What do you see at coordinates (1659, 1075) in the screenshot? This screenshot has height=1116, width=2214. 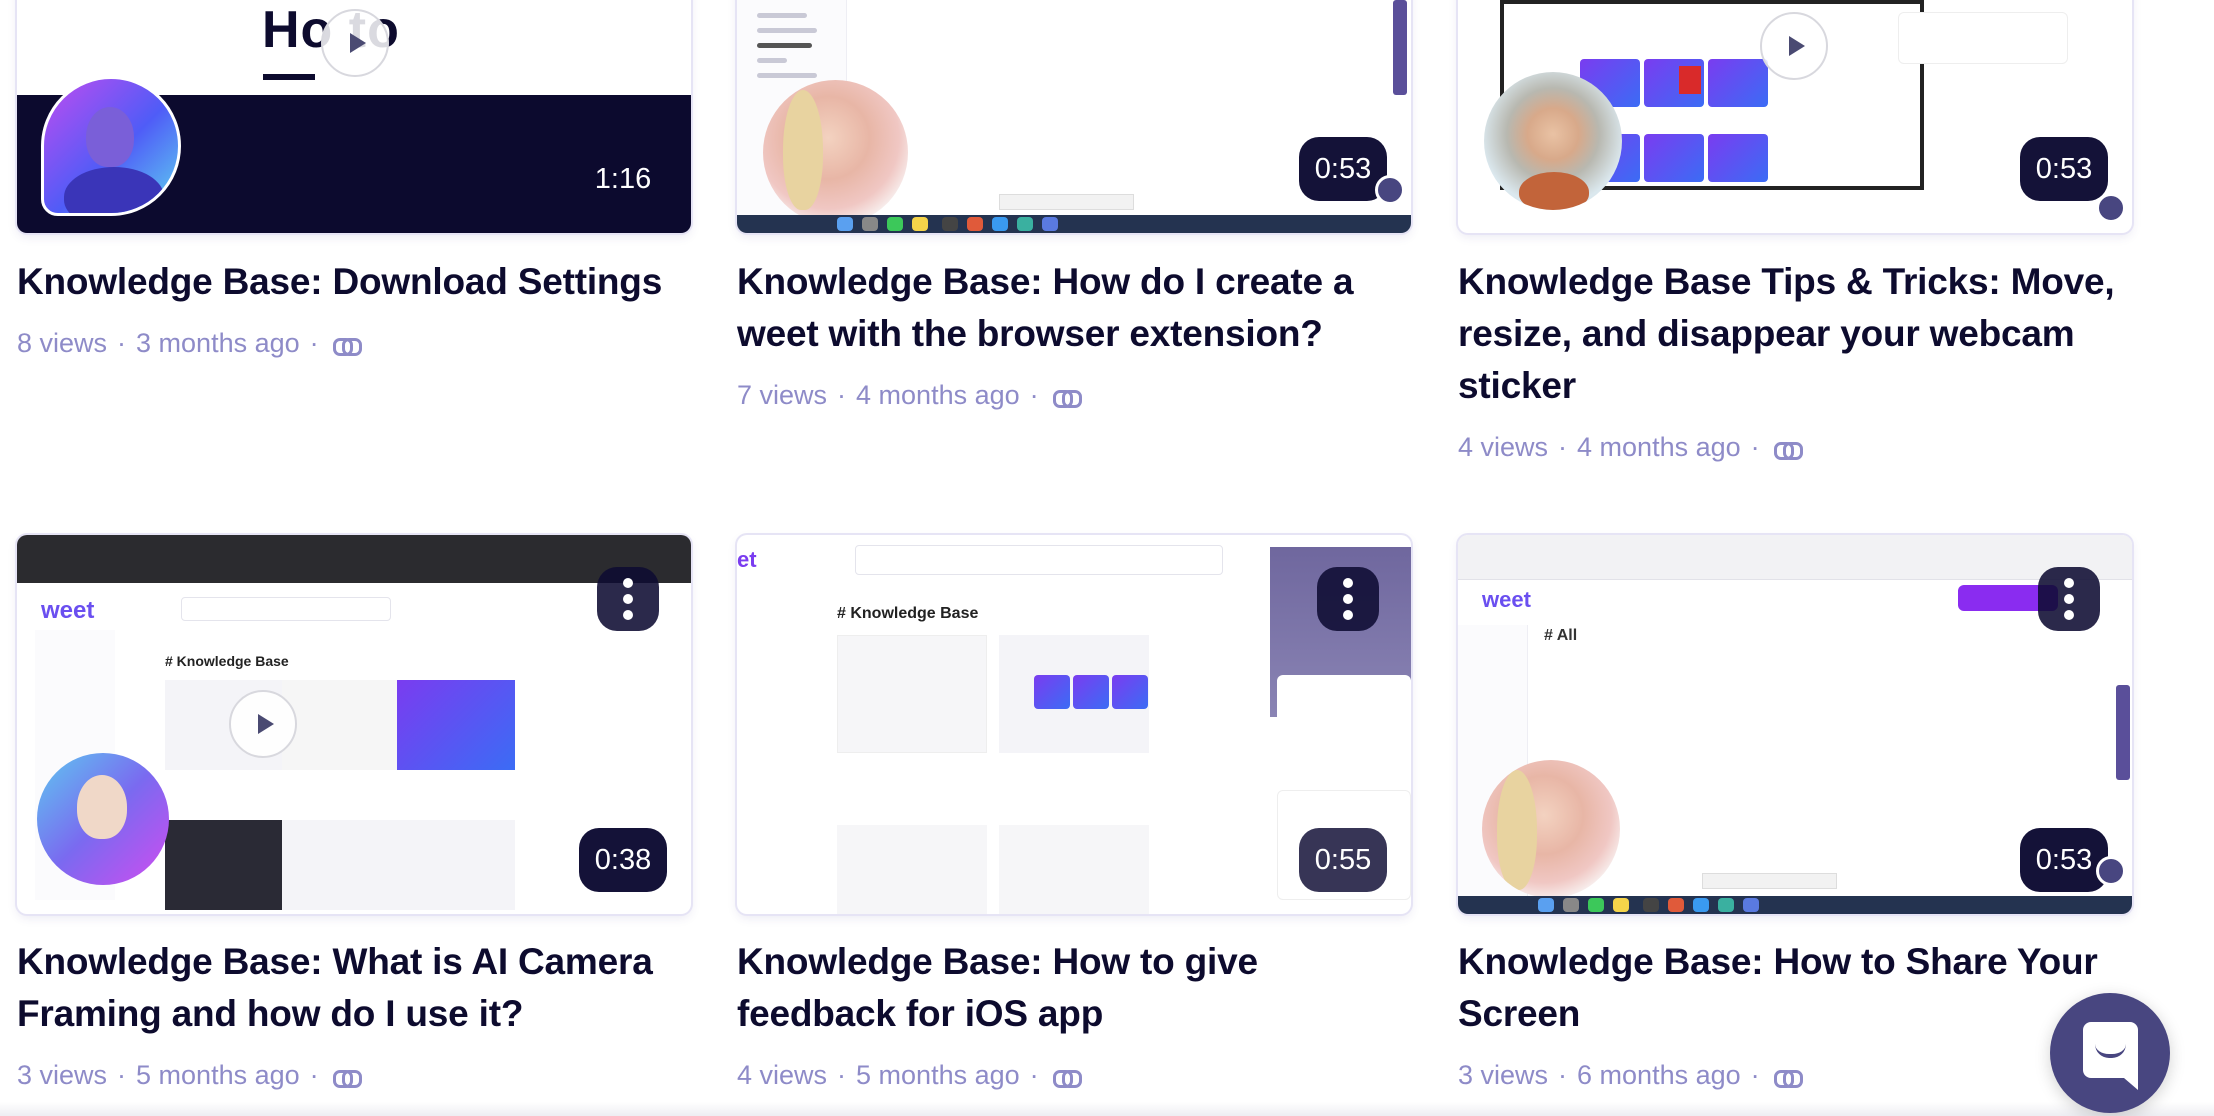 I see `upload-age: 6 months ago` at bounding box center [1659, 1075].